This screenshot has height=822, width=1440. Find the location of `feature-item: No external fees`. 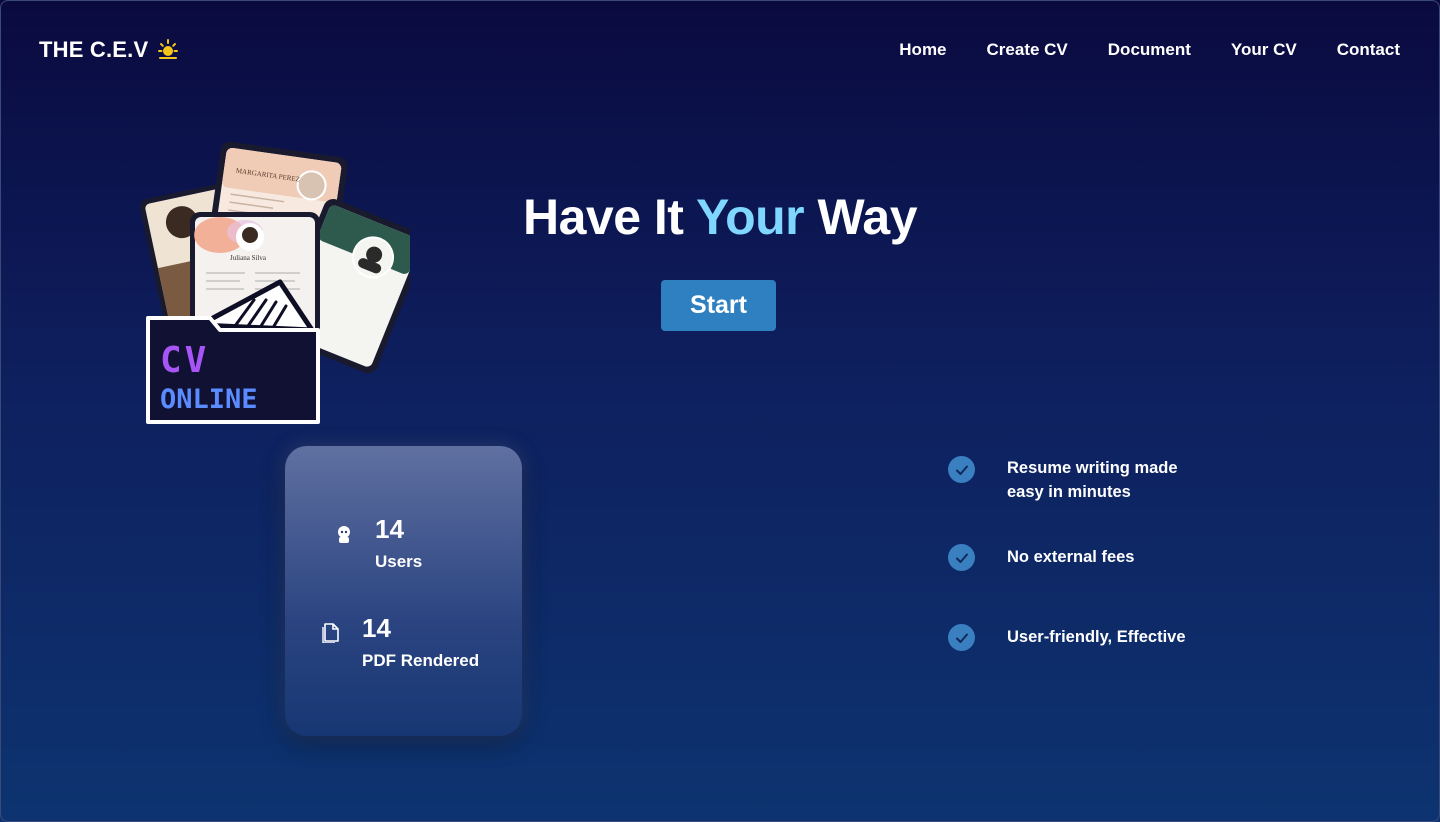

feature-item: No external fees is located at coordinates (1098, 557).